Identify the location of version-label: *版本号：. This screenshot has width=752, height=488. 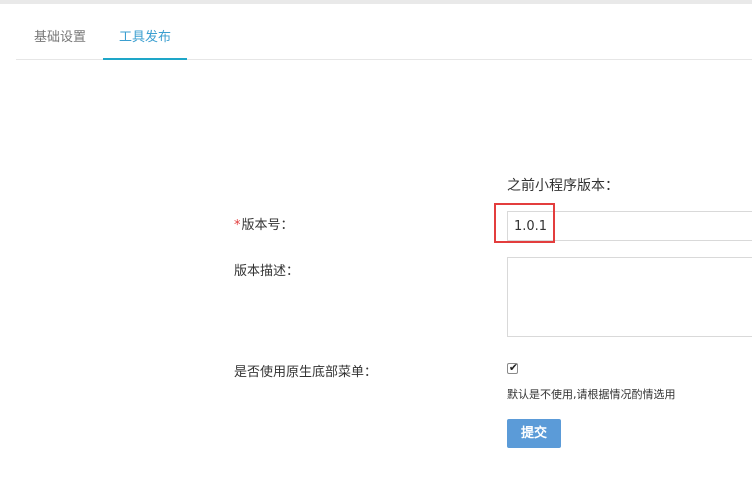
(264, 223).